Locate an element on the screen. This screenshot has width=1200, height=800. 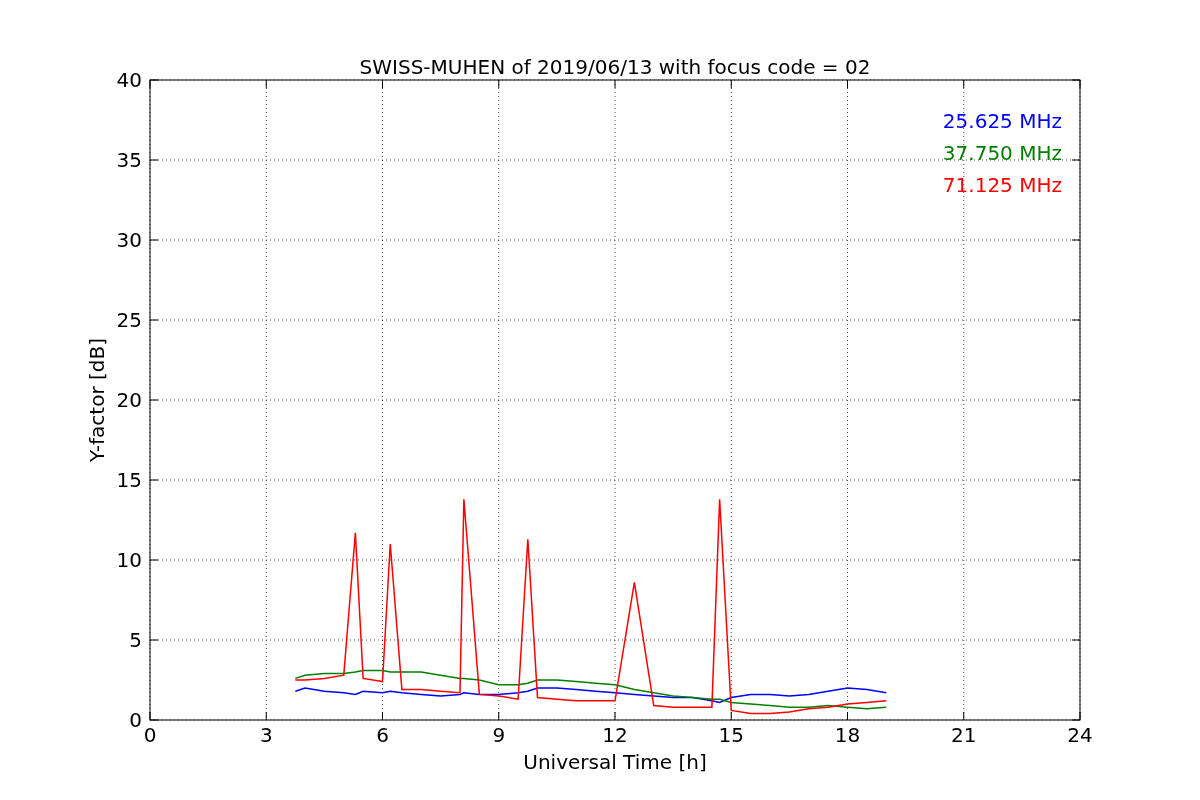
axis-label: Y-factor [dB] is located at coordinates (97, 400).